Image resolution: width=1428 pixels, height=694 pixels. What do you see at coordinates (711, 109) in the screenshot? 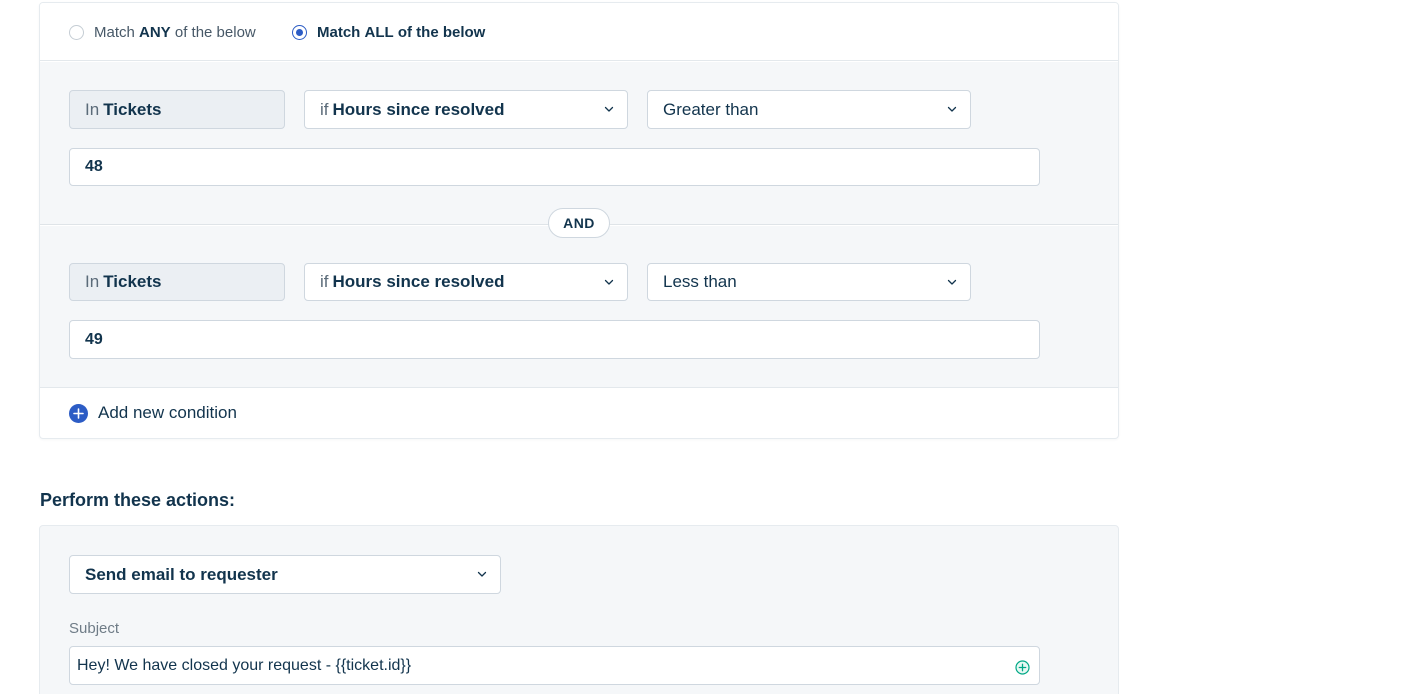
I see `operator-value: Greater than` at bounding box center [711, 109].